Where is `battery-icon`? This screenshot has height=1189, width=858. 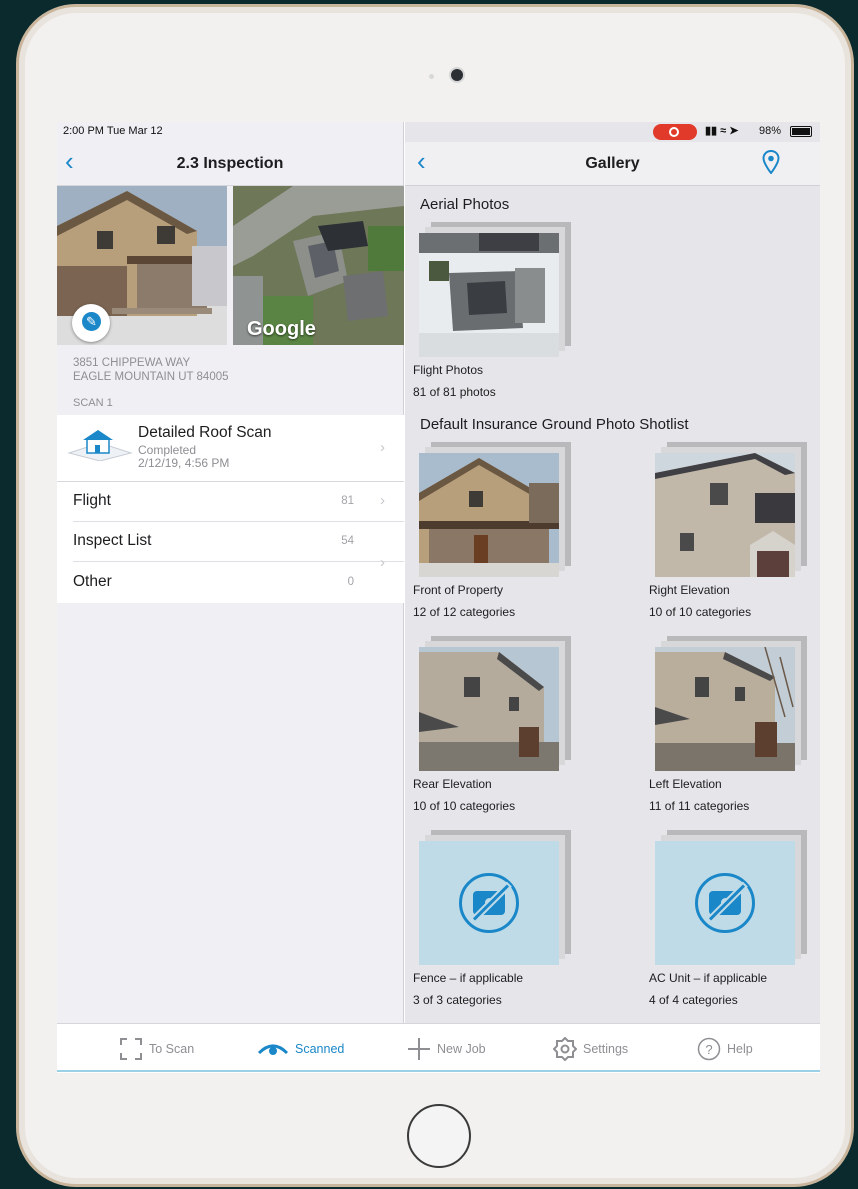
battery-icon is located at coordinates (801, 131).